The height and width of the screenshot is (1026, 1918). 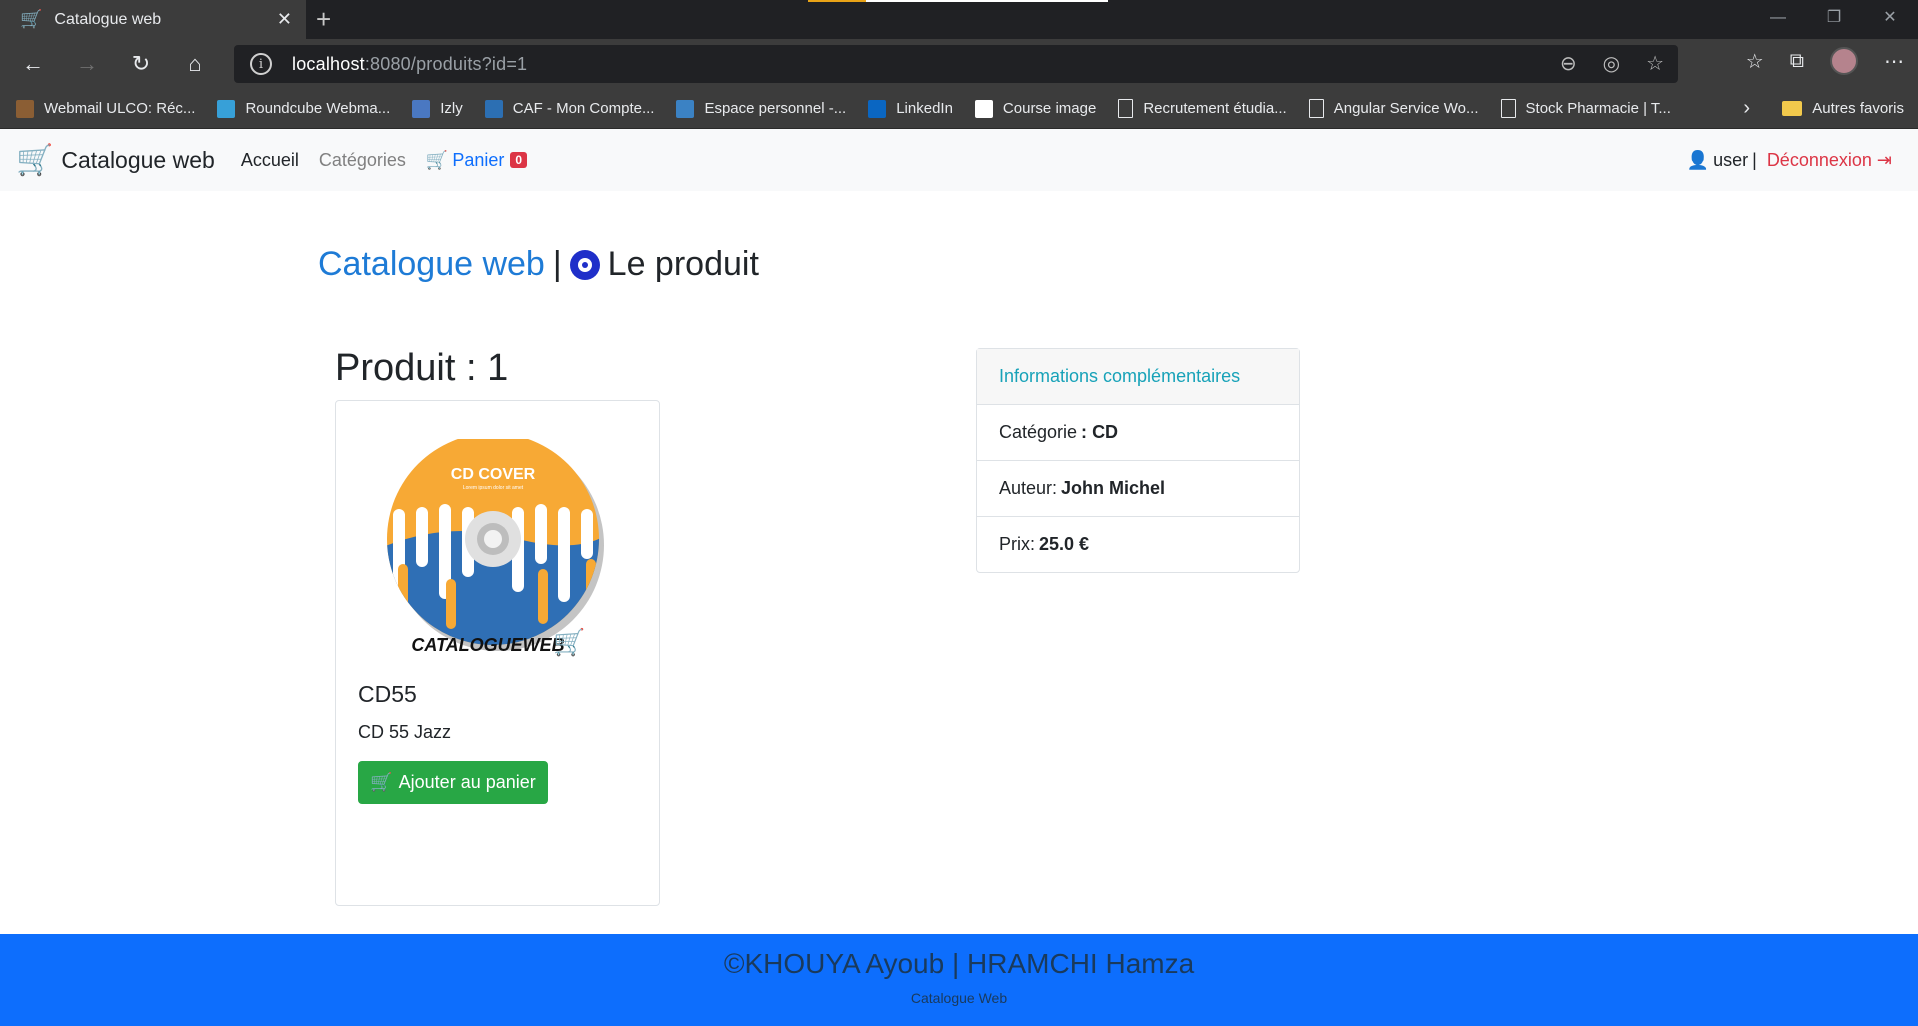 What do you see at coordinates (519, 160) in the screenshot?
I see `cart-count-badge: 0` at bounding box center [519, 160].